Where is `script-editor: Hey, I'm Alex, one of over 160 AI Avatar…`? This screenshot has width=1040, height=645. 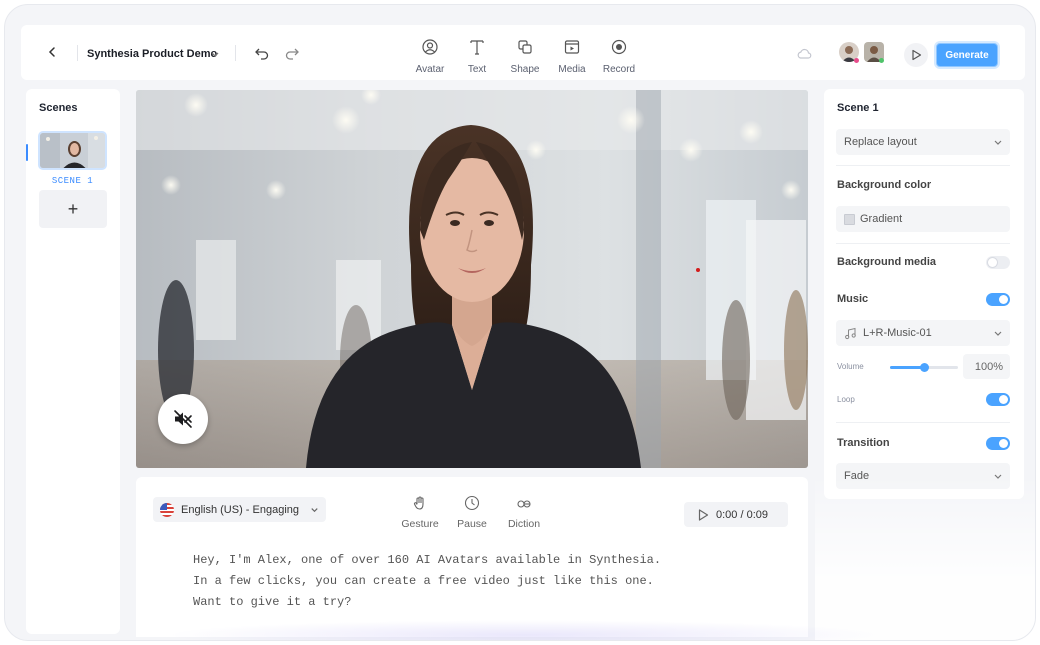
script-editor: Hey, I'm Alex, one of over 160 AI Avatar… is located at coordinates (473, 581).